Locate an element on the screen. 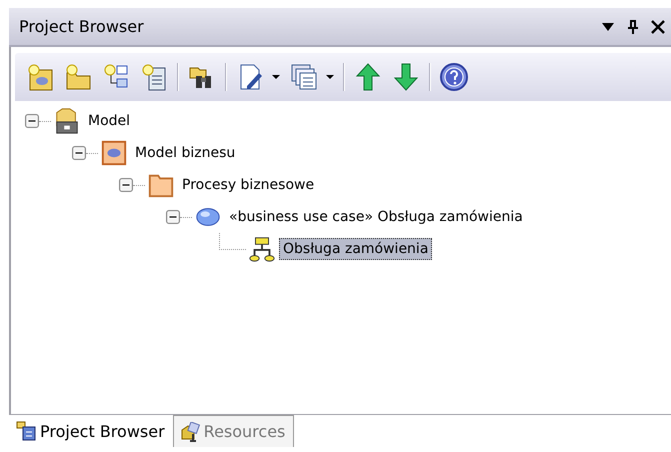  up-arrow-icon is located at coordinates (368, 77).